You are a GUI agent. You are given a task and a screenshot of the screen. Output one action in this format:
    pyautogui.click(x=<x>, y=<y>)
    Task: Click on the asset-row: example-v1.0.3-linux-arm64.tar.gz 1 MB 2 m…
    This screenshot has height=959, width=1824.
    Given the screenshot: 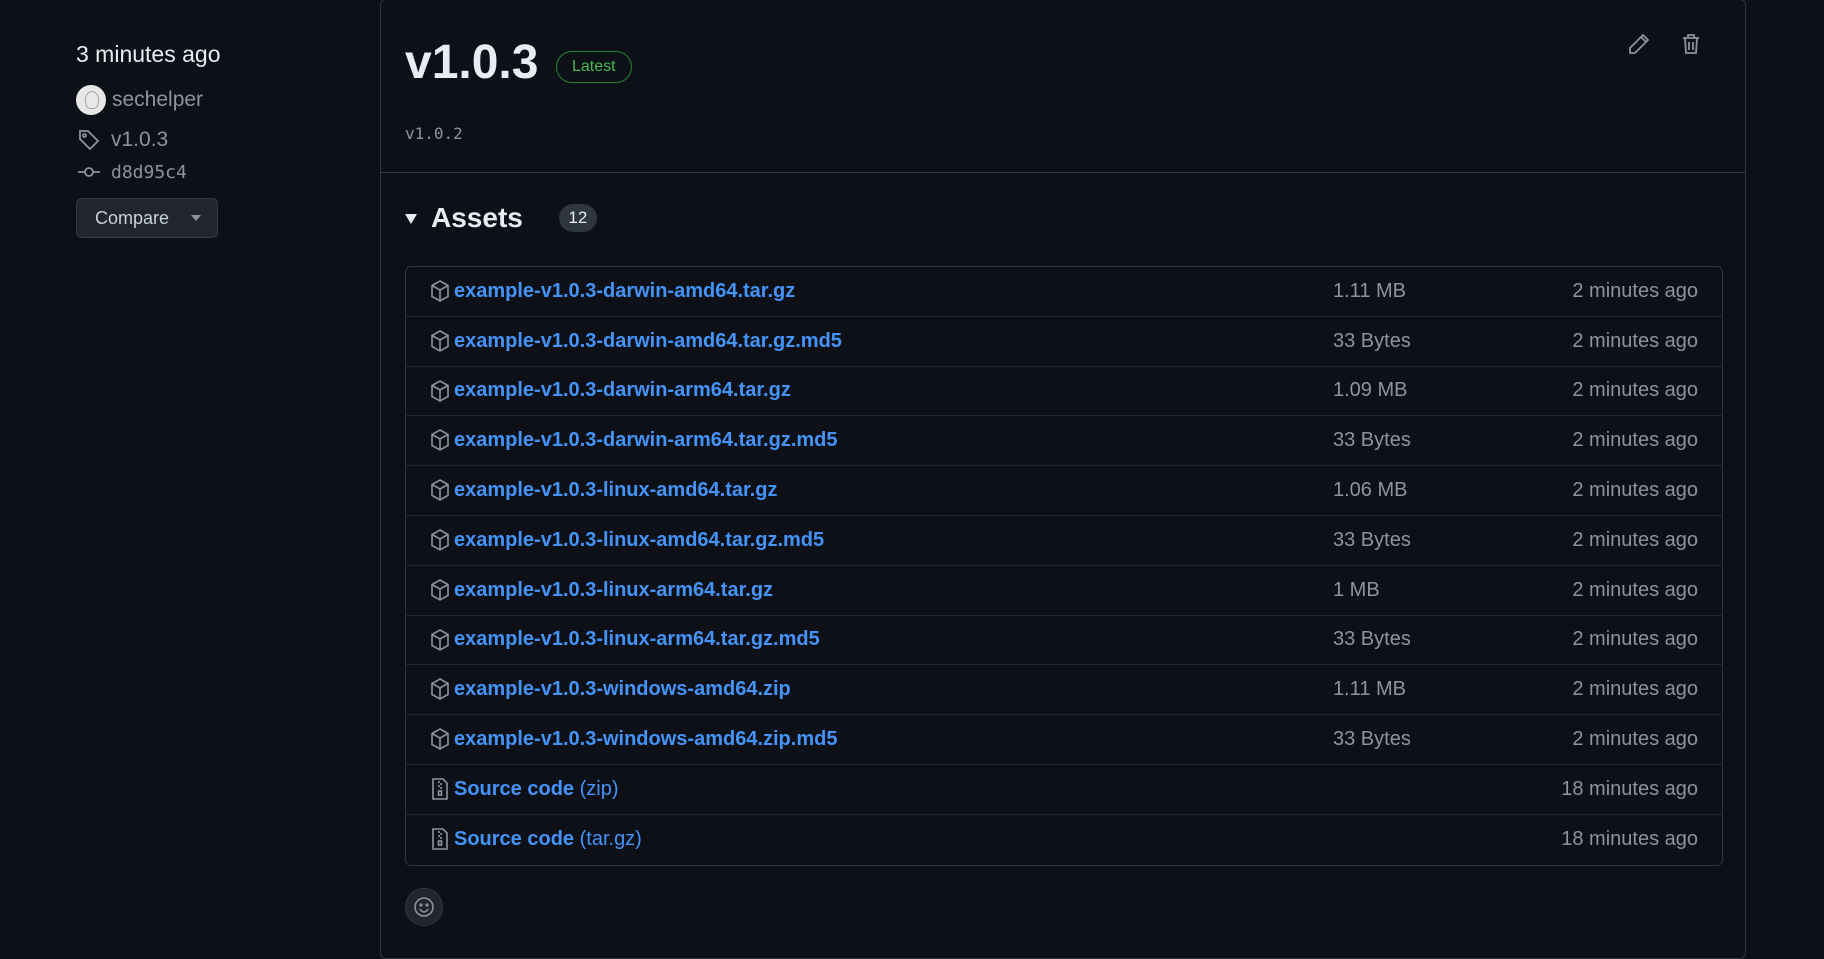 What is the action you would take?
    pyautogui.click(x=1064, y=591)
    